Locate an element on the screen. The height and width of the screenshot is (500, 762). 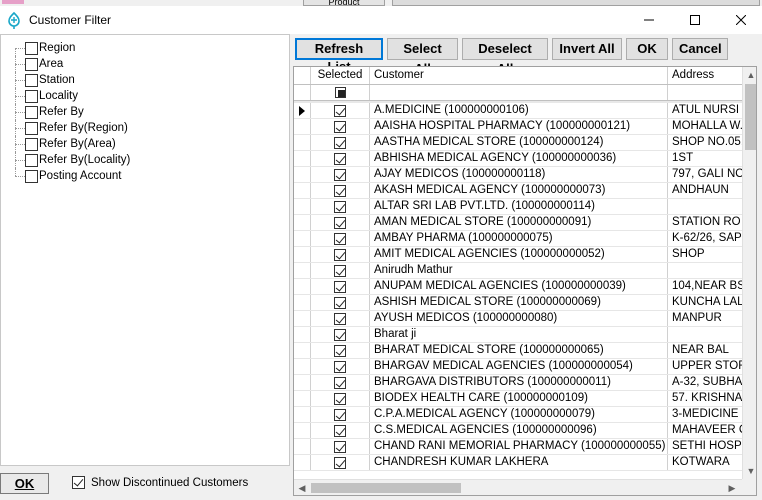
customer-cell: AJAY MEDICOS (100000000118) is located at coordinates (519, 174).